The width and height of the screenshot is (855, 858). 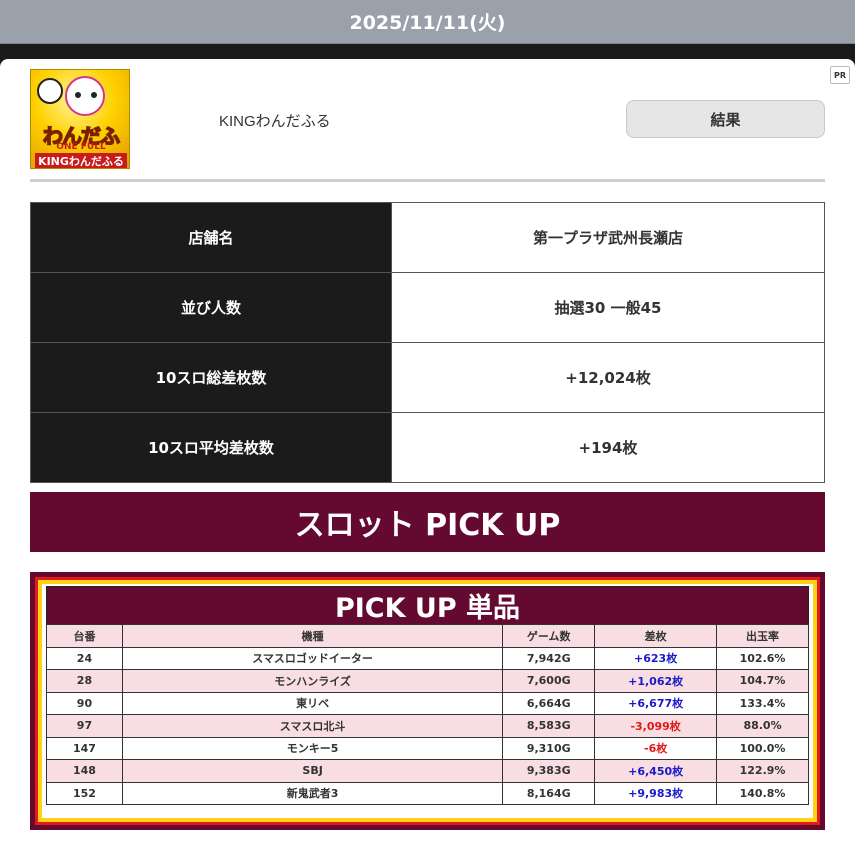 I want to click on cell-rate: 140.8%, so click(x=762, y=793).